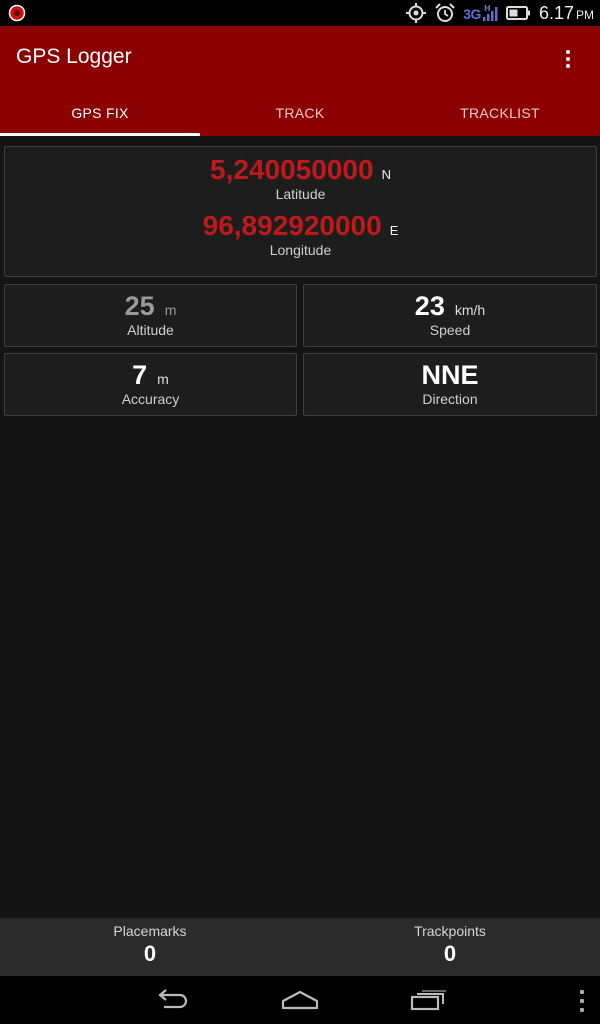  I want to click on accuracy-unit: m, so click(163, 379).